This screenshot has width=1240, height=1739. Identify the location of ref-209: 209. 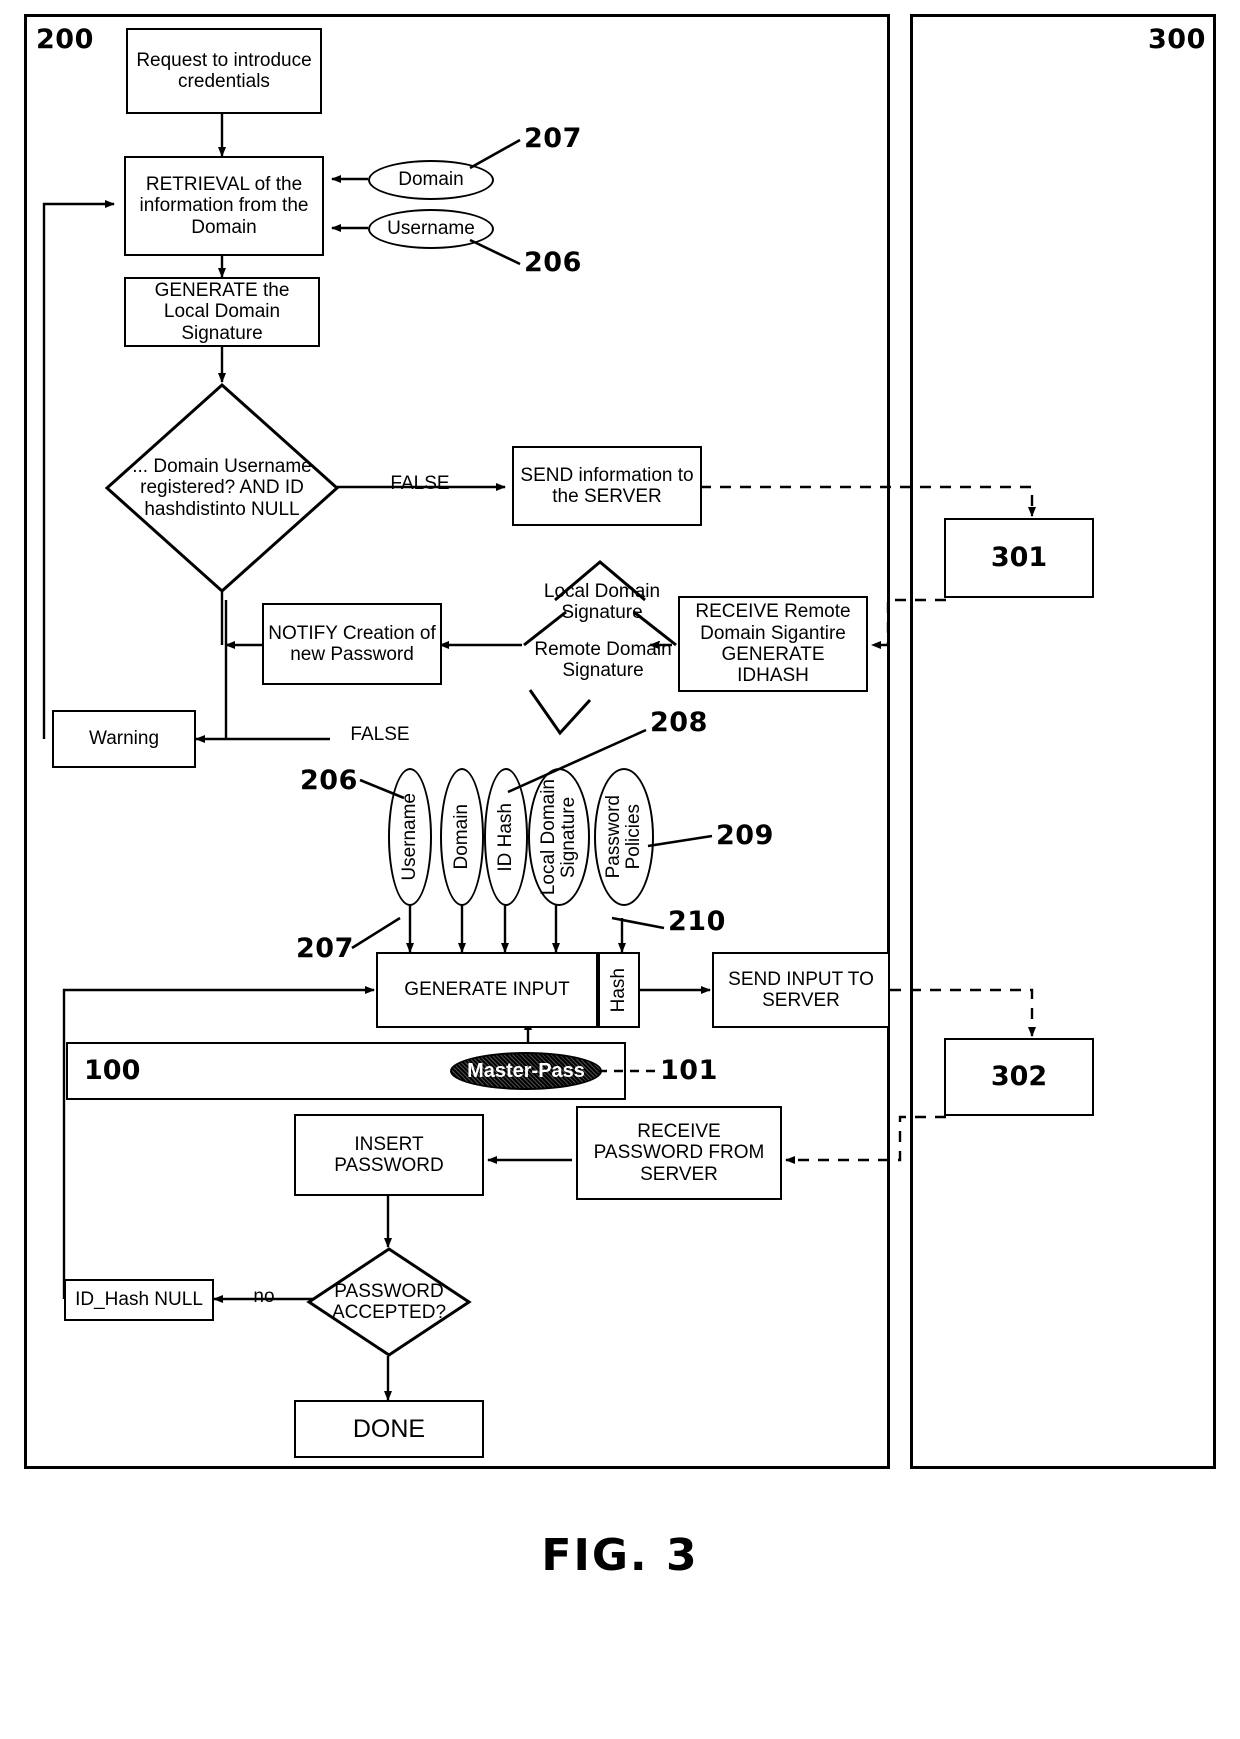
(745, 835).